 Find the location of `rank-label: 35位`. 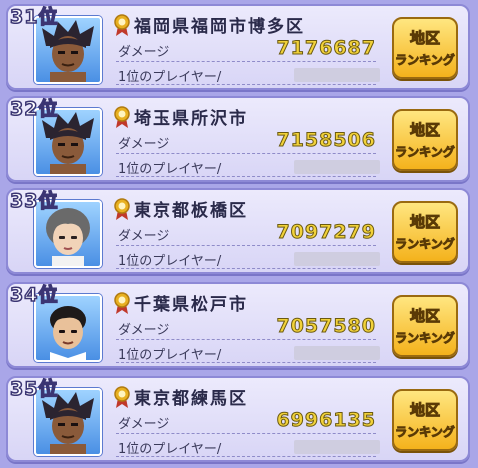

rank-label: 35位 is located at coordinates (34, 389).